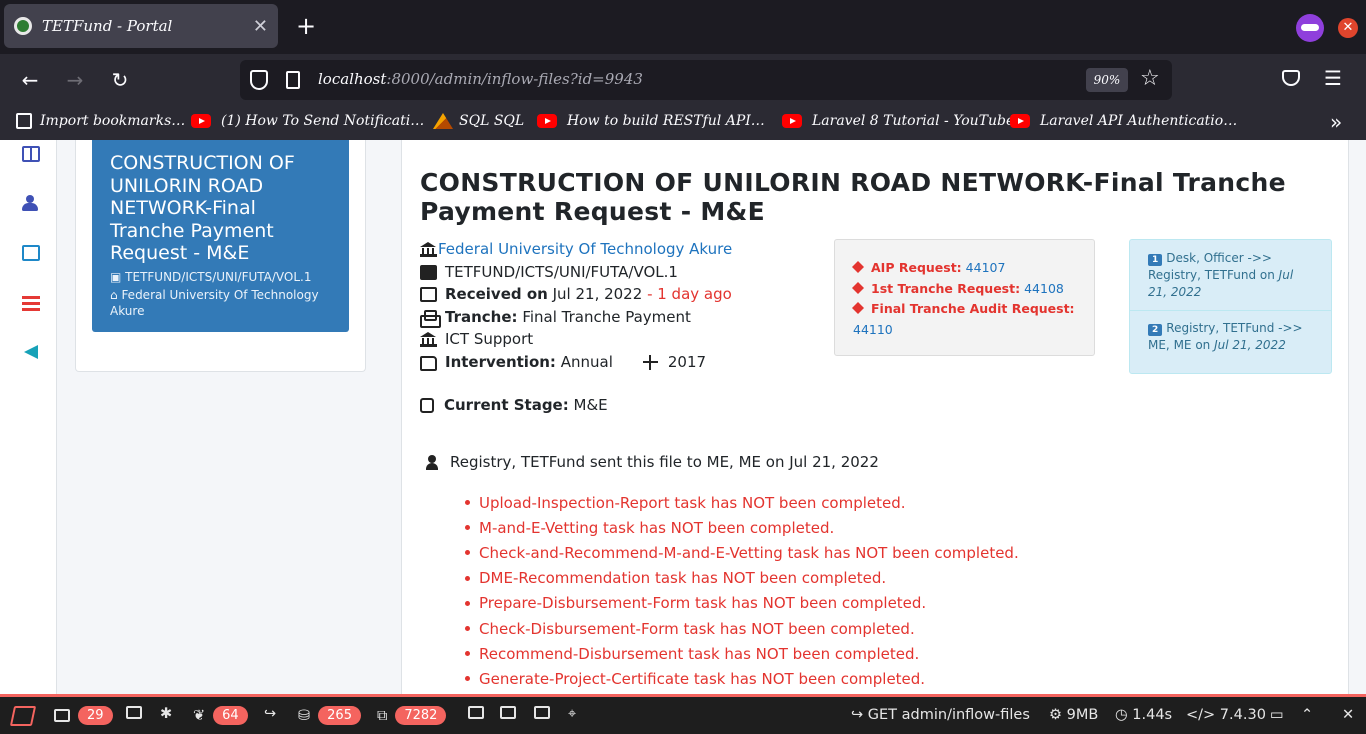 This screenshot has height=734, width=1366. I want to click on crosshair-icon, so click(651, 362).